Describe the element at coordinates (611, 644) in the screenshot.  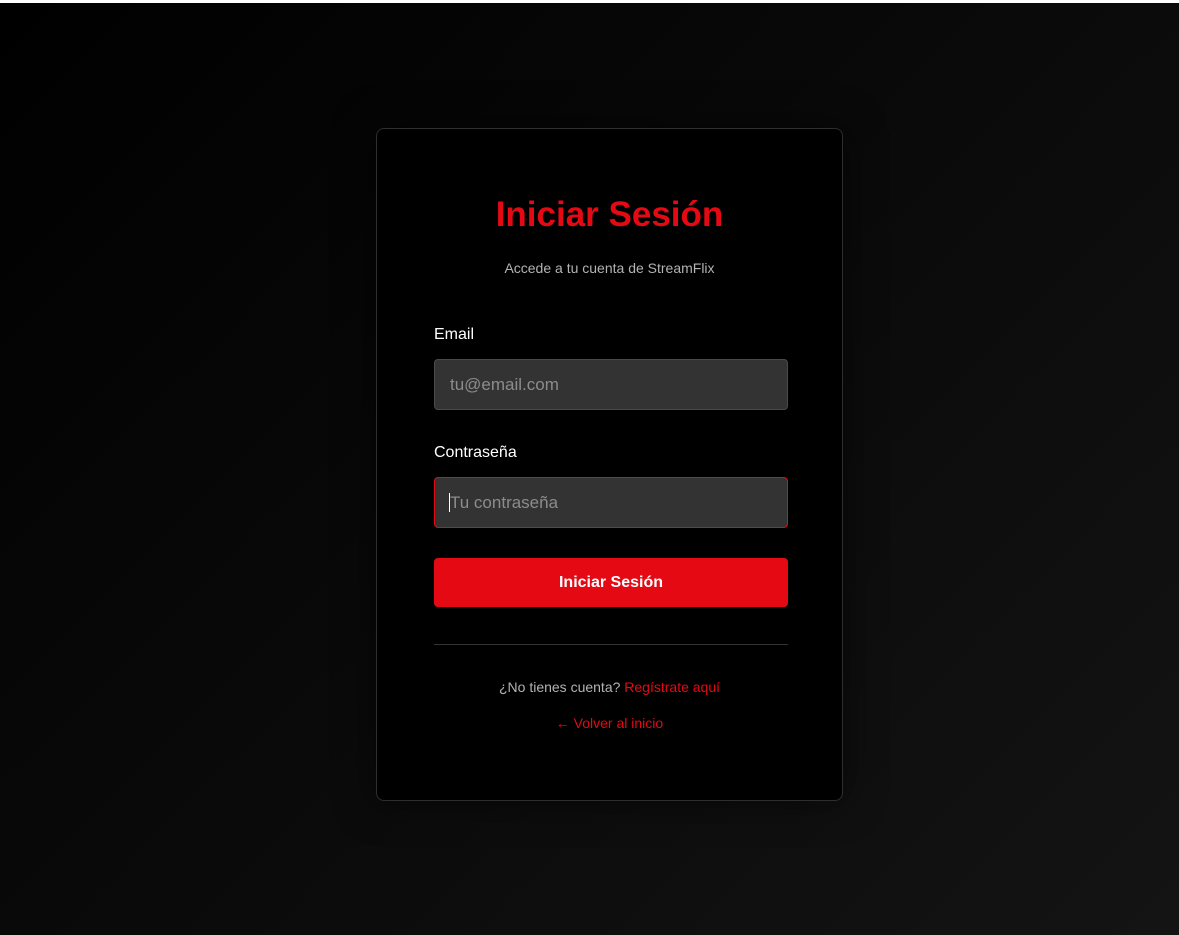
I see `divider` at that location.